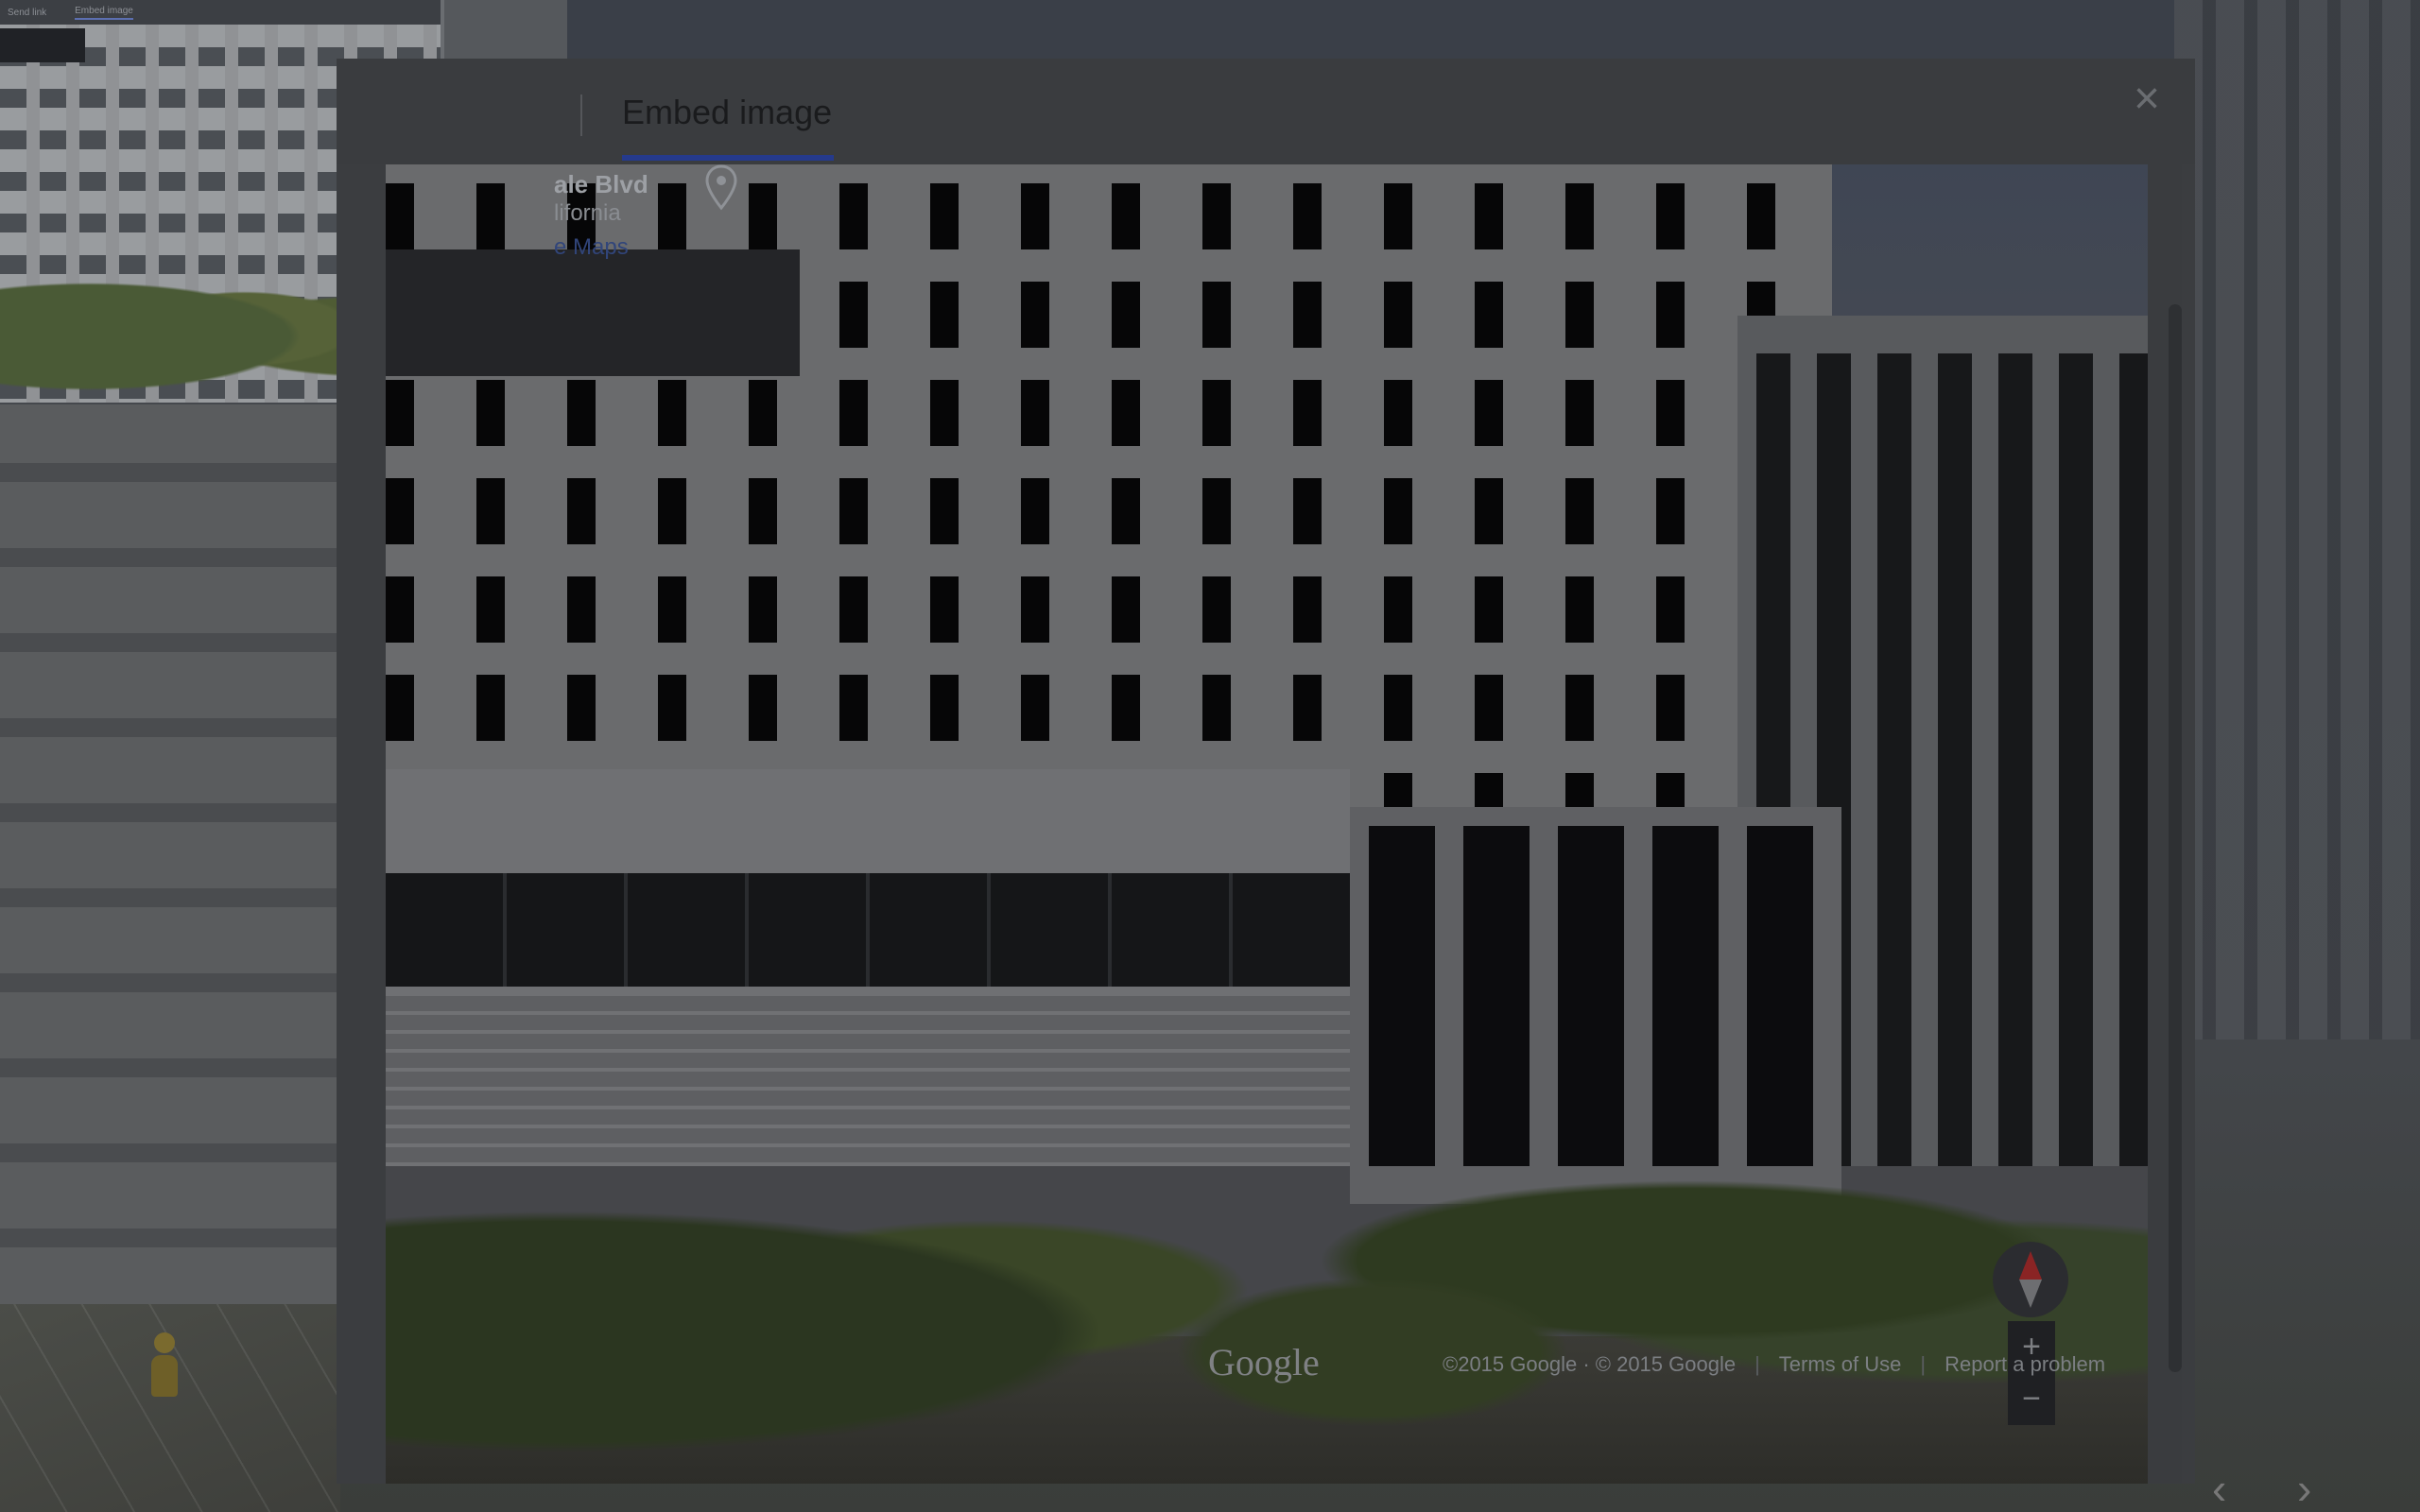 The height and width of the screenshot is (1512, 2420). Describe the element at coordinates (2297, 520) in the screenshot. I see `background-building` at that location.